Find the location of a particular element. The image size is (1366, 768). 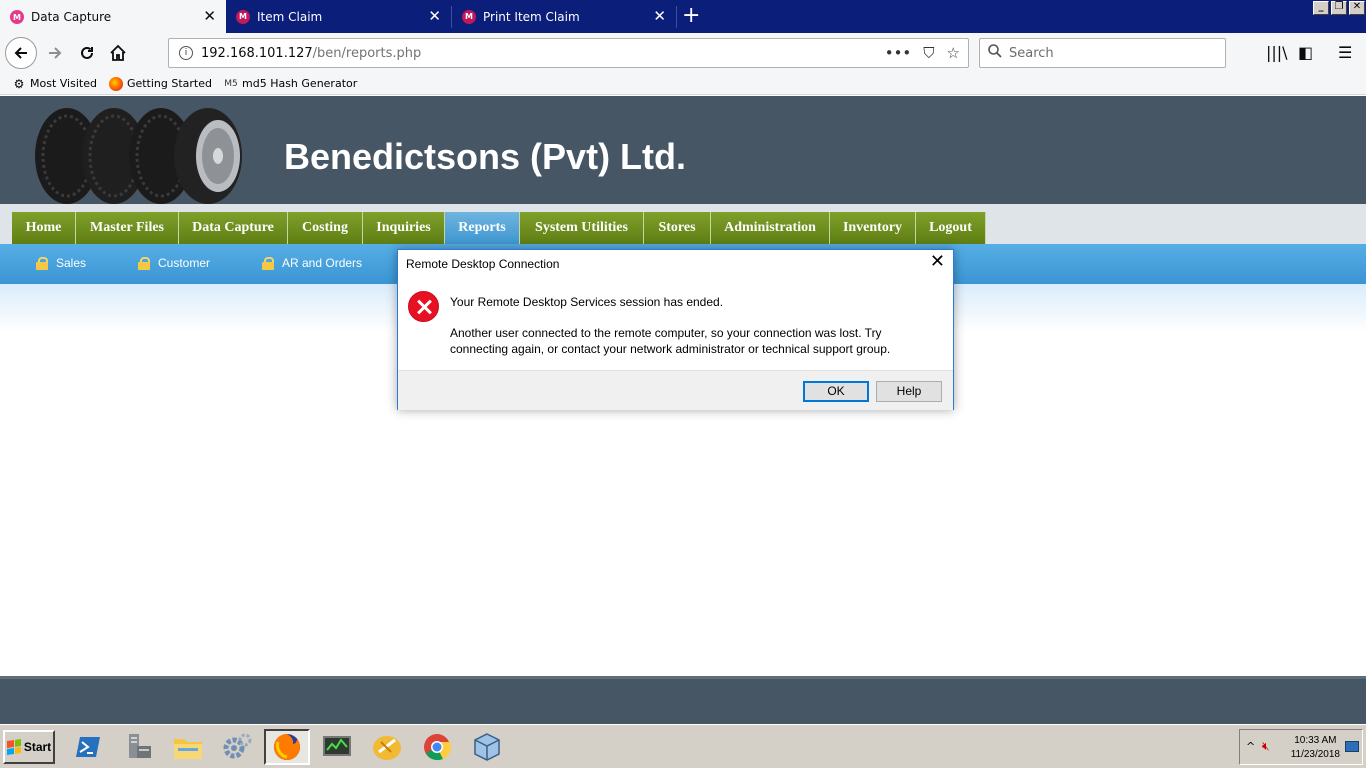

hamburger-menu-icon: ☰ is located at coordinates (1345, 52).